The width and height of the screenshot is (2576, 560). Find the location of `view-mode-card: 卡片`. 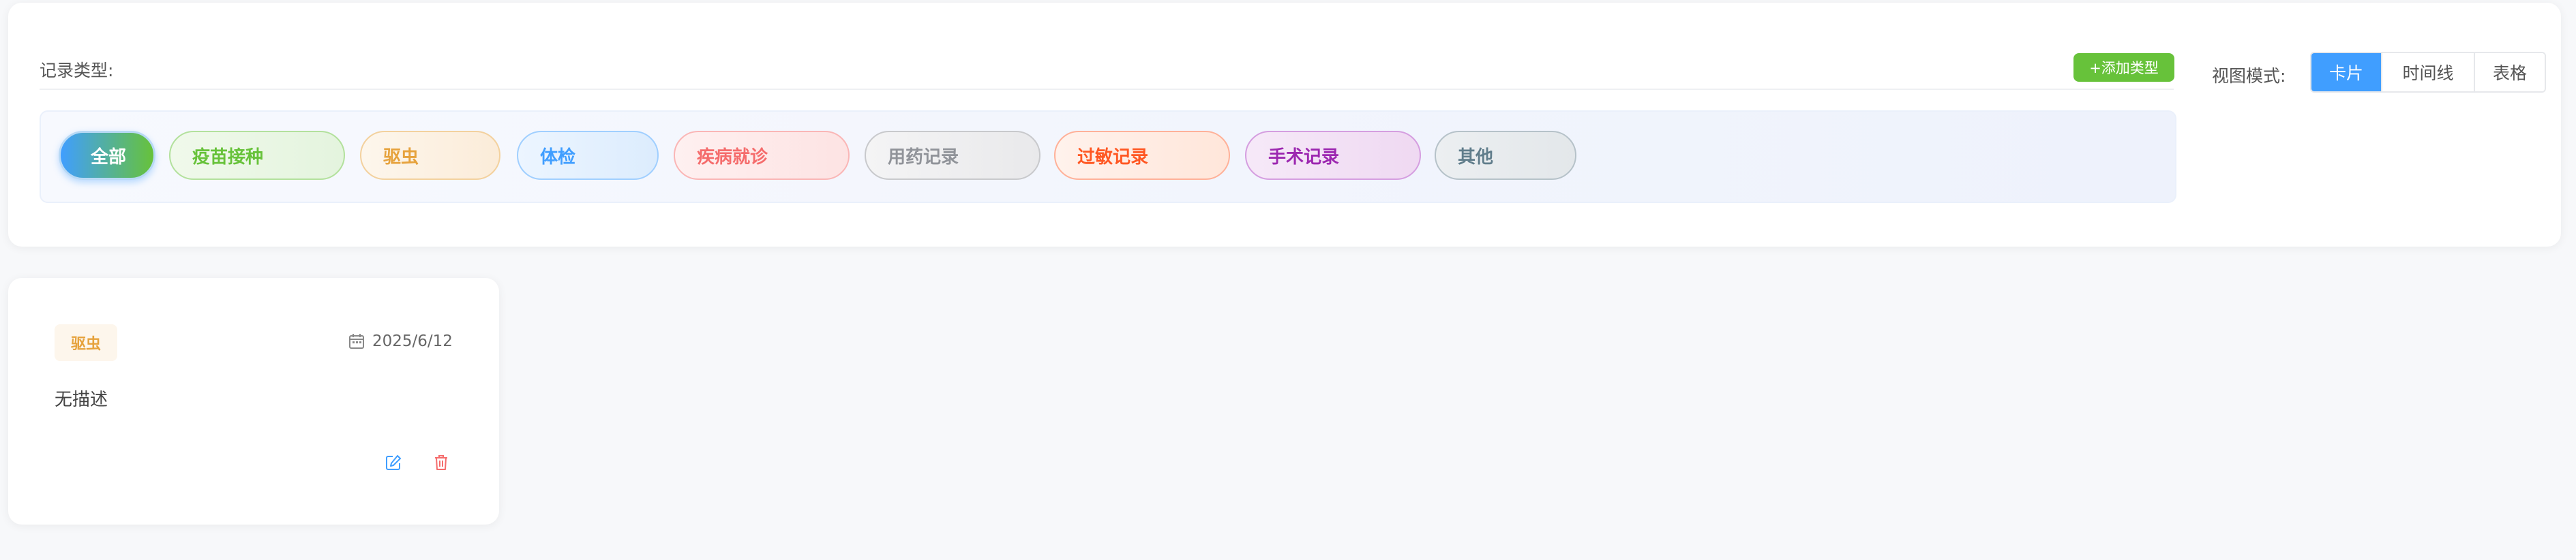

view-mode-card: 卡片 is located at coordinates (2346, 72).